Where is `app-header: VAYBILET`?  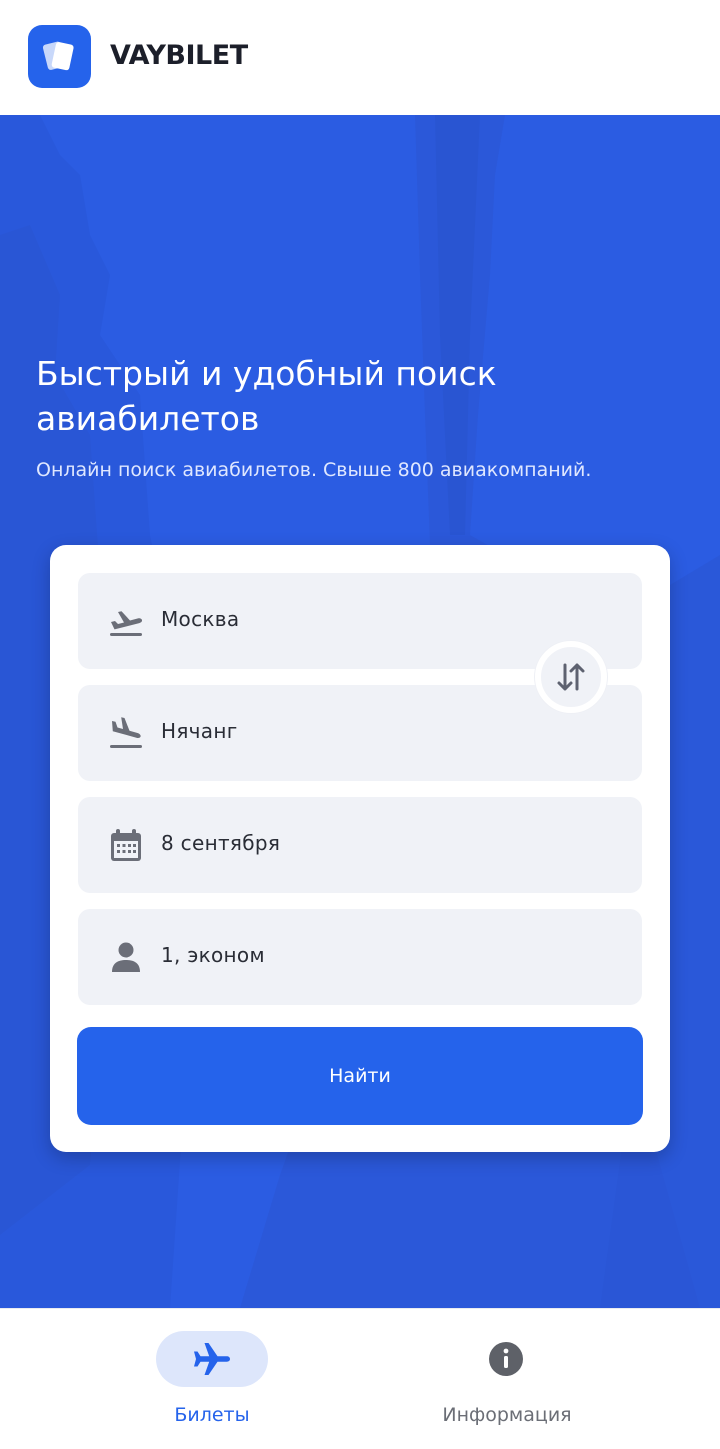
app-header: VAYBILET is located at coordinates (360, 57).